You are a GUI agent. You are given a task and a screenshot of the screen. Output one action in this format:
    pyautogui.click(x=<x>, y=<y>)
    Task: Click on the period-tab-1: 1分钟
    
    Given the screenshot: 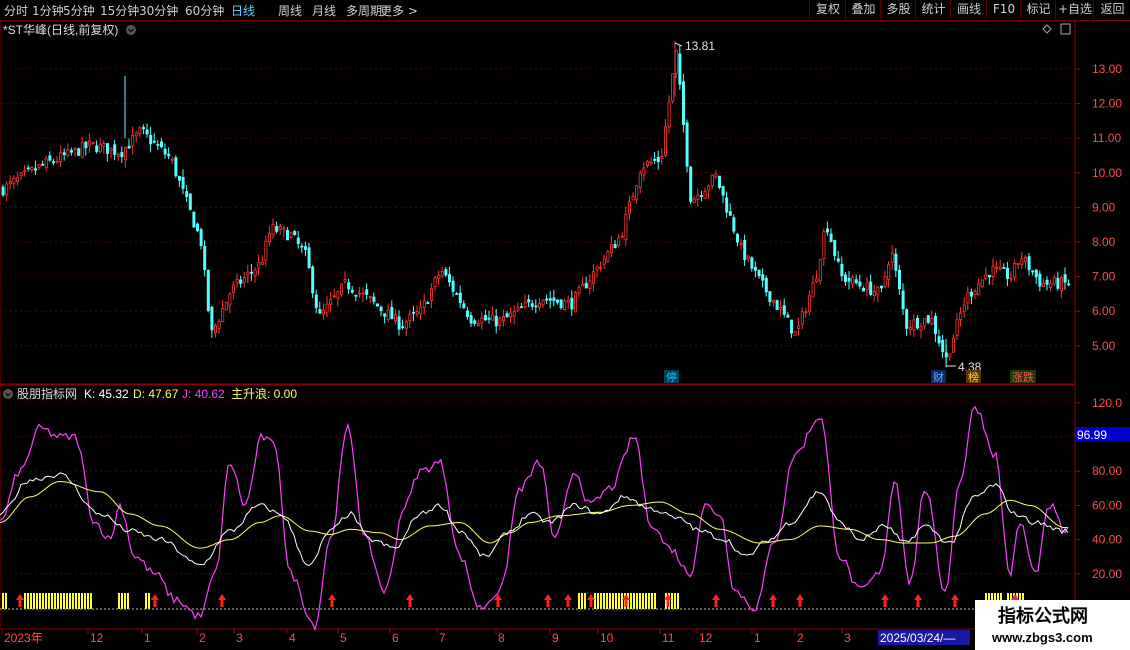 What is the action you would take?
    pyautogui.click(x=48, y=10)
    